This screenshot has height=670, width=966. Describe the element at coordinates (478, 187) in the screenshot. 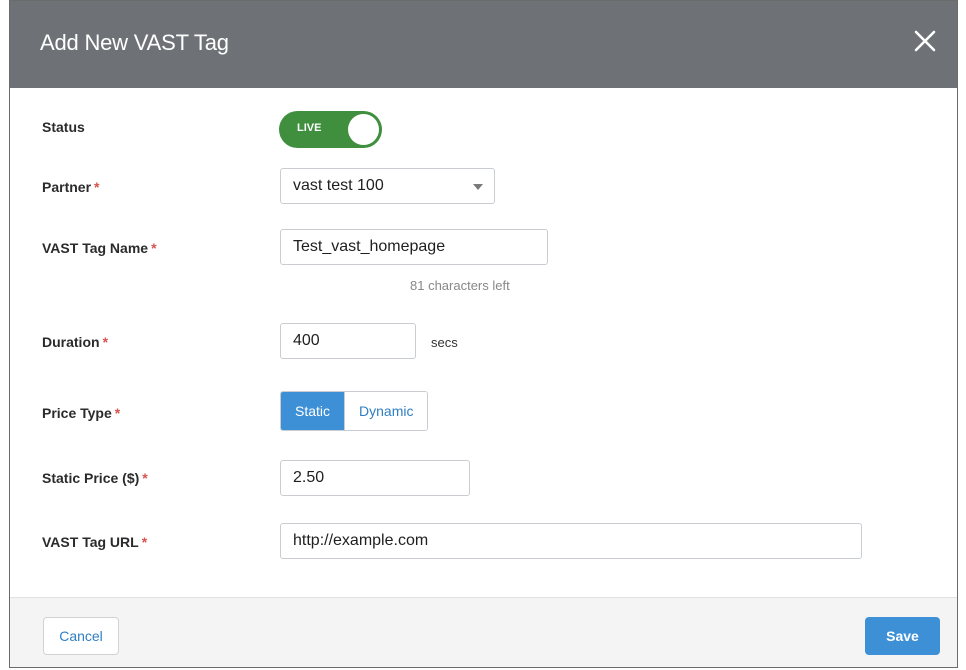

I see `chevron-down-icon` at that location.